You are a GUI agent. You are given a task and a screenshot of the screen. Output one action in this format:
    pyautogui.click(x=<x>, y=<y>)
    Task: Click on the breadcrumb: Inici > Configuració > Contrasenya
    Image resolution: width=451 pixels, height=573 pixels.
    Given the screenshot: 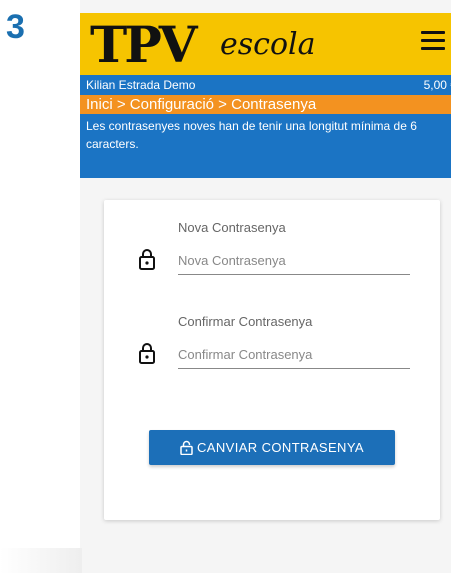 What is the action you would take?
    pyautogui.click(x=265, y=104)
    